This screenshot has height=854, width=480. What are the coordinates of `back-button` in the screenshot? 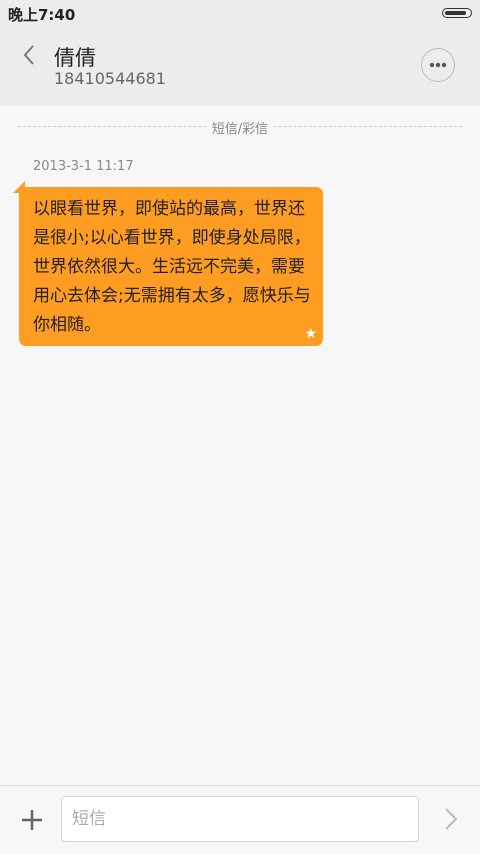 It's located at (29, 55).